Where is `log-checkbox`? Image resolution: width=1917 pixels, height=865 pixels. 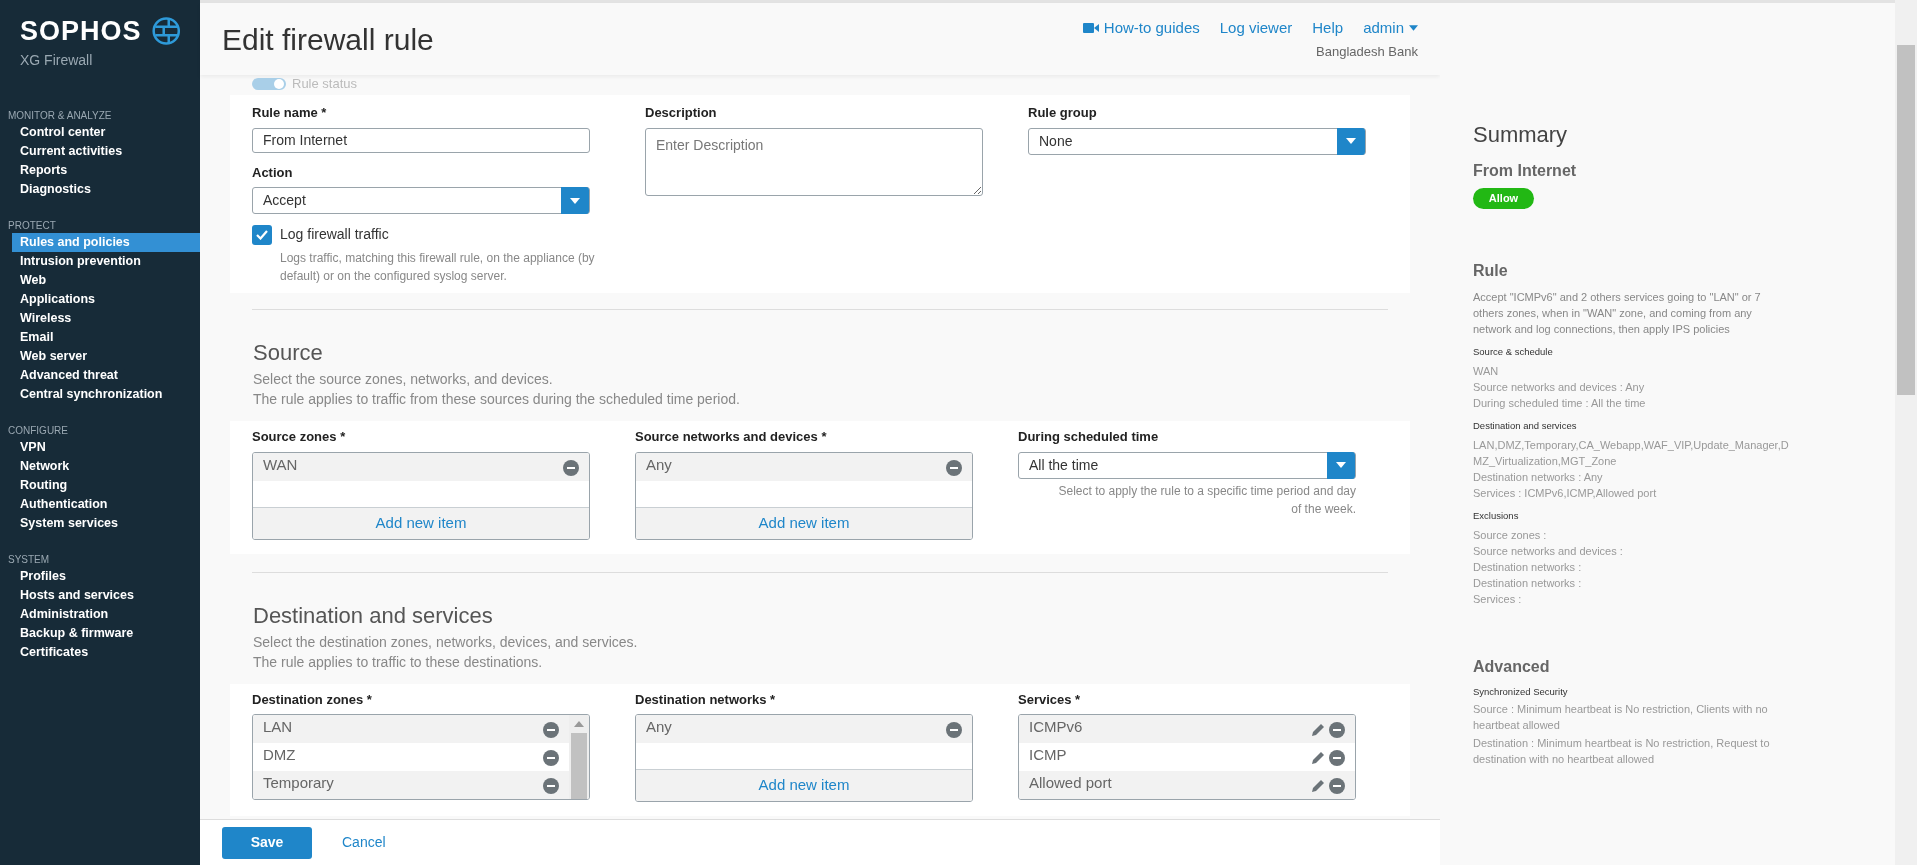
log-checkbox is located at coordinates (262, 234).